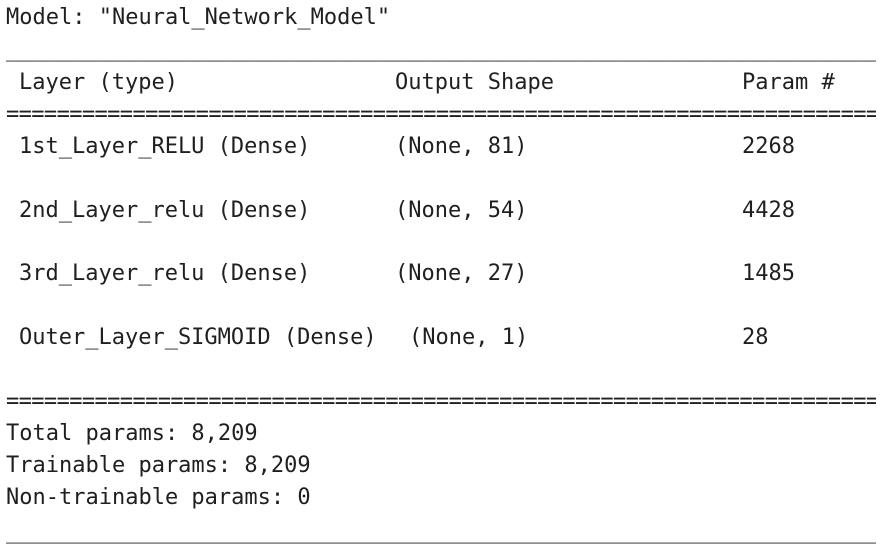 The height and width of the screenshot is (550, 886). I want to click on table-row: 3rd_Layer_relu (Dense) (None, 27) 1485, so click(443, 274).